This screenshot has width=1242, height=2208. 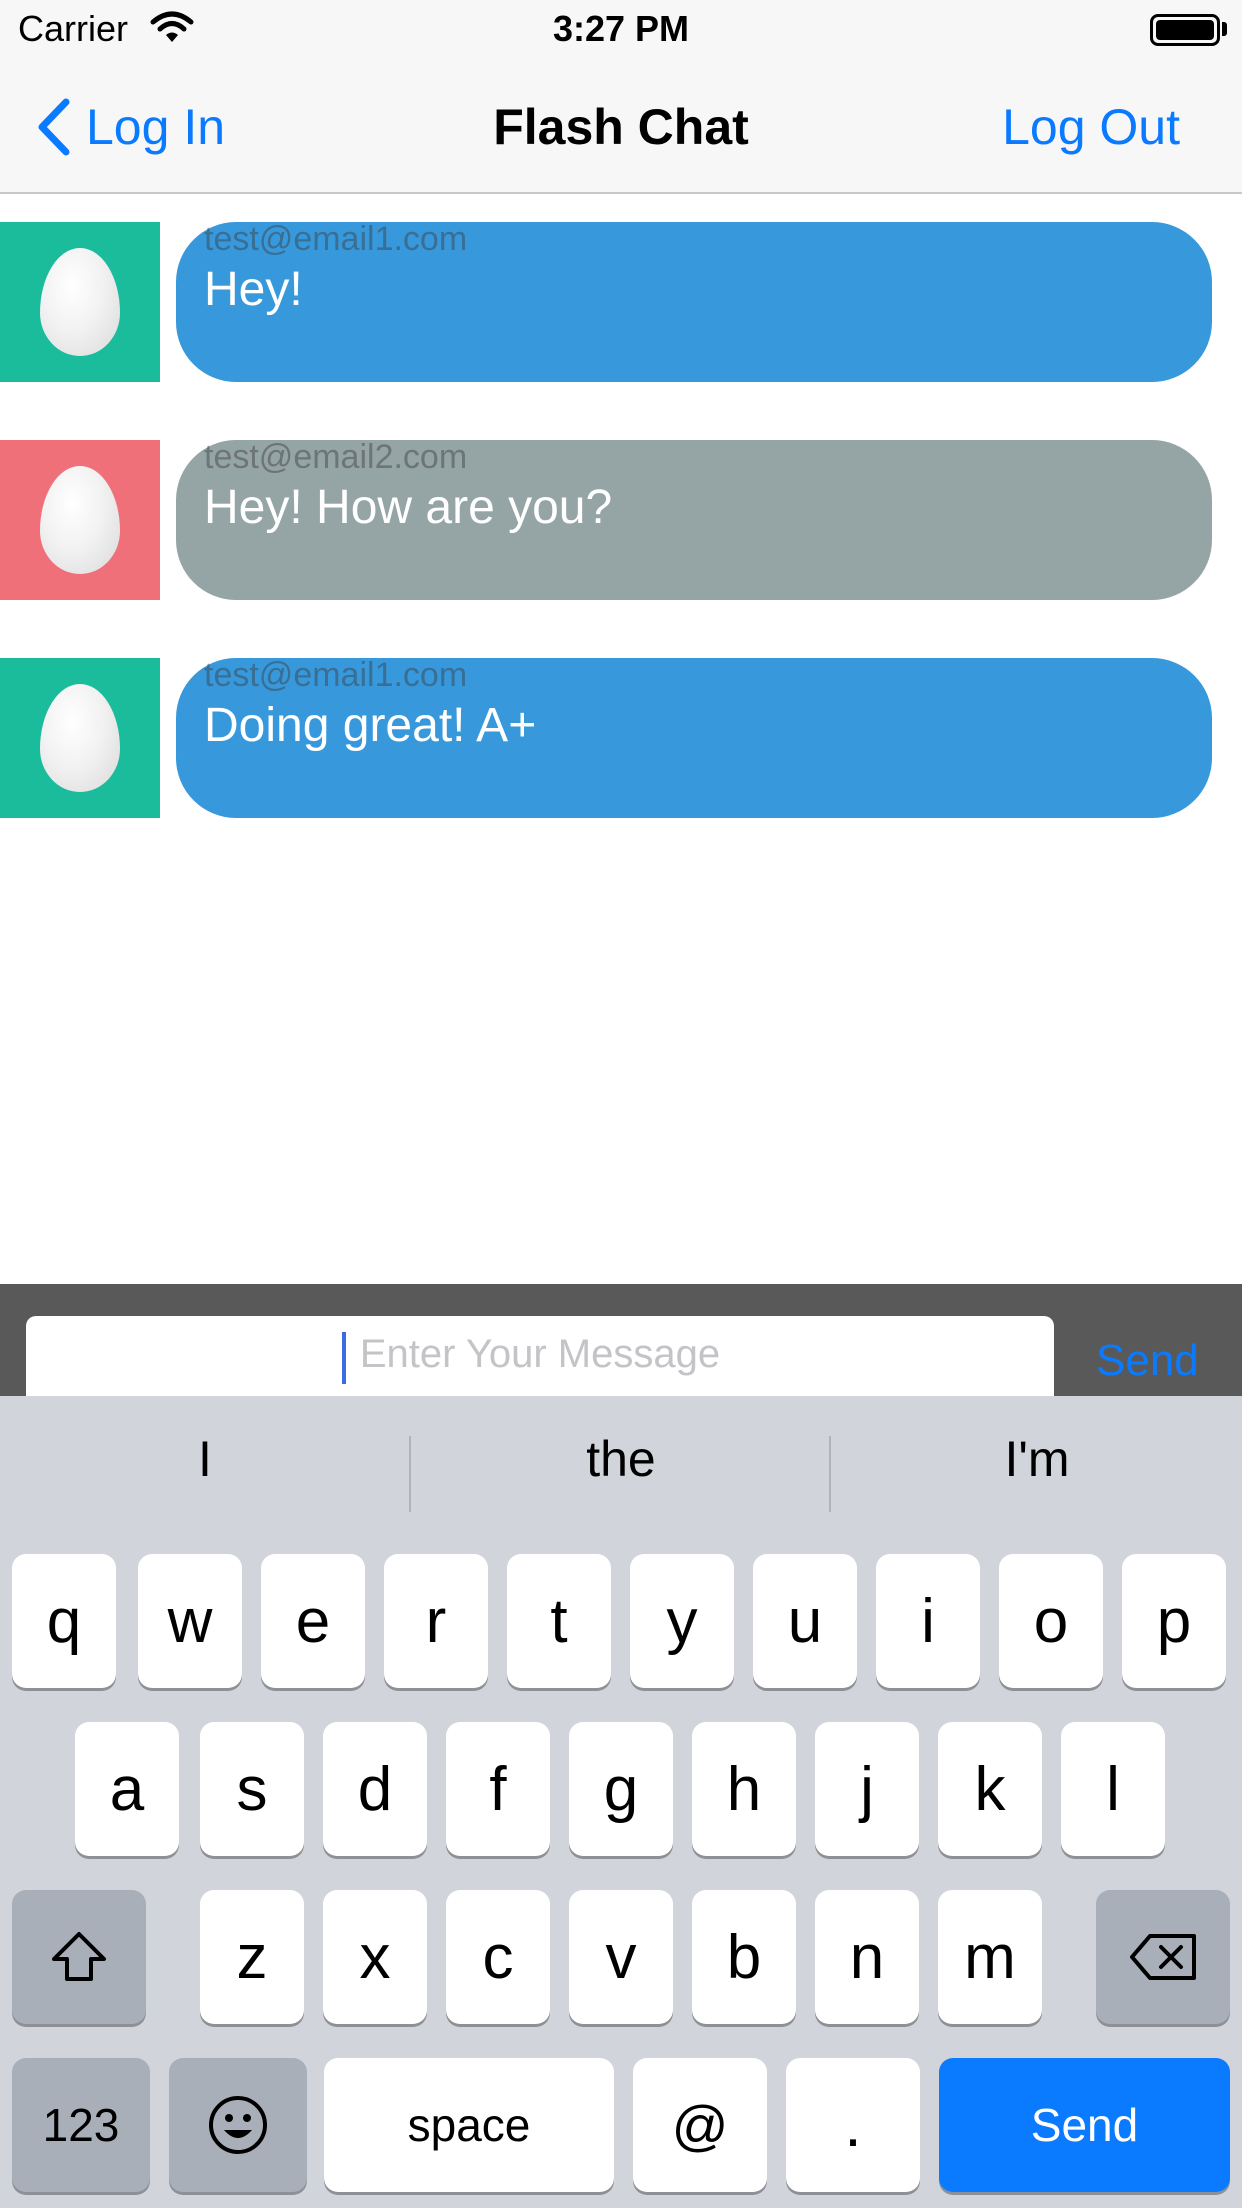 I want to click on battery-tip, so click(x=1224, y=29).